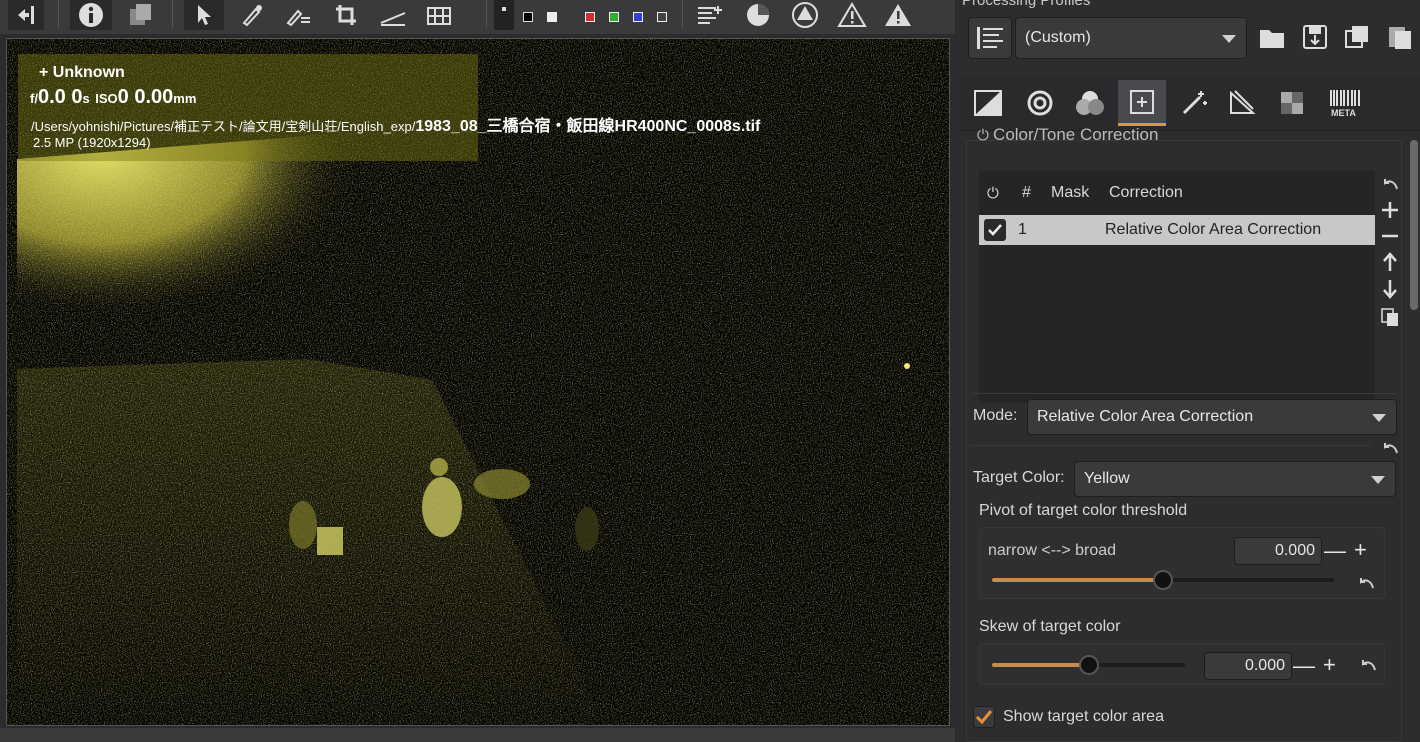  I want to click on list-item: 1 Relative Color Area Correction, so click(1177, 230).